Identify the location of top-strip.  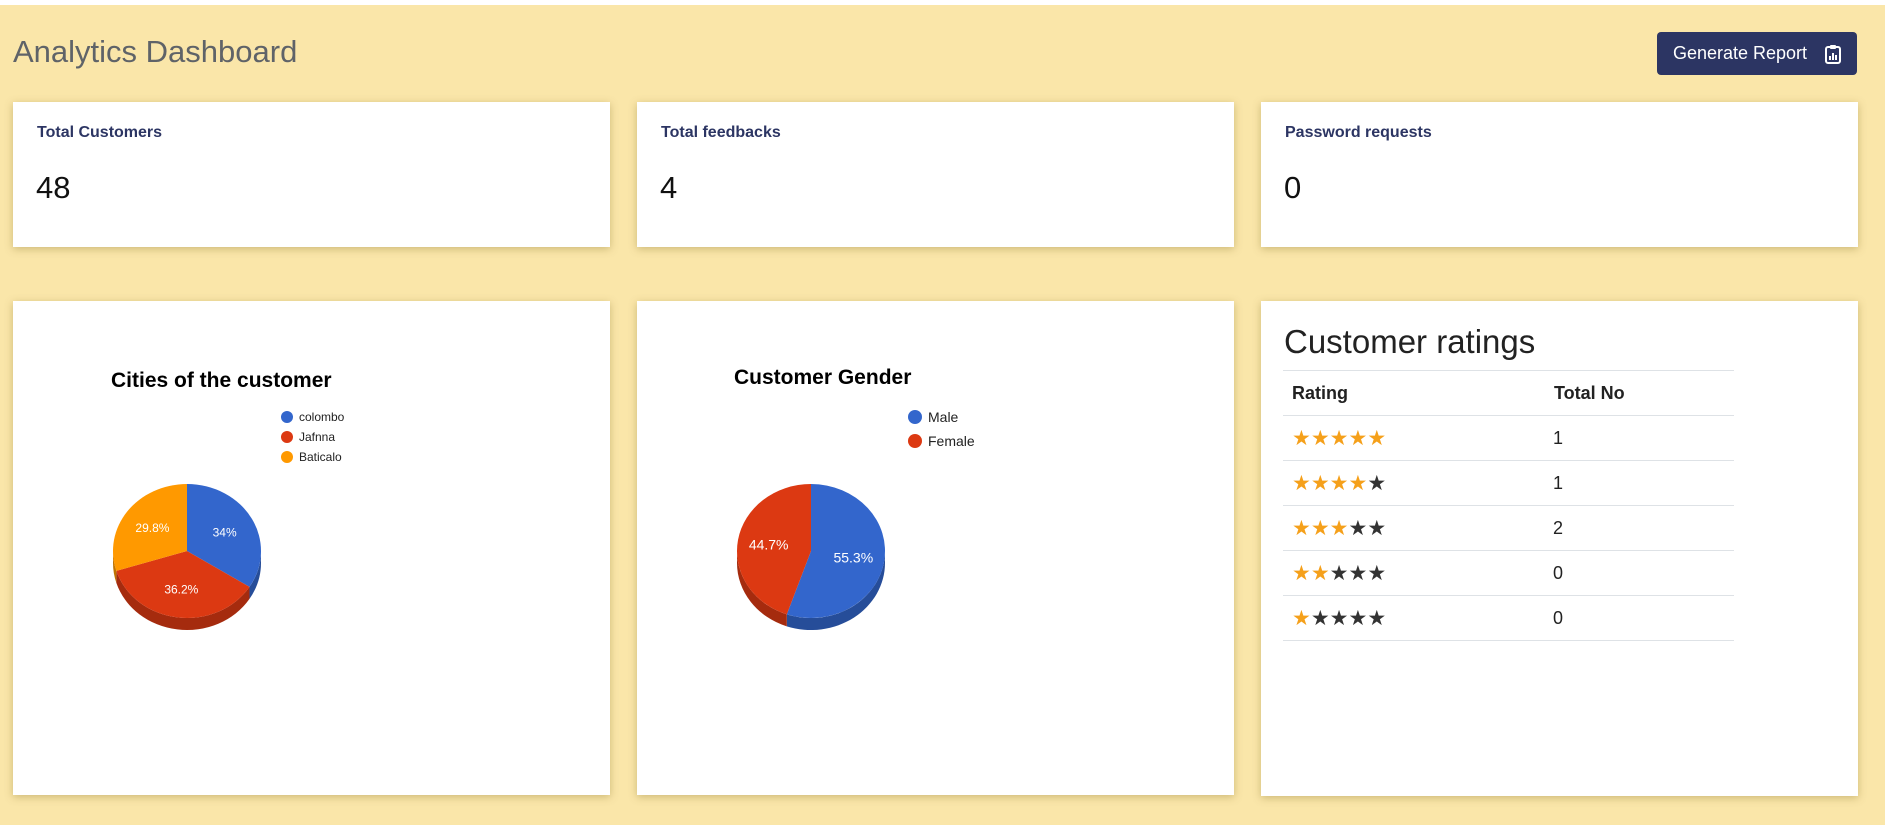
(942, 2).